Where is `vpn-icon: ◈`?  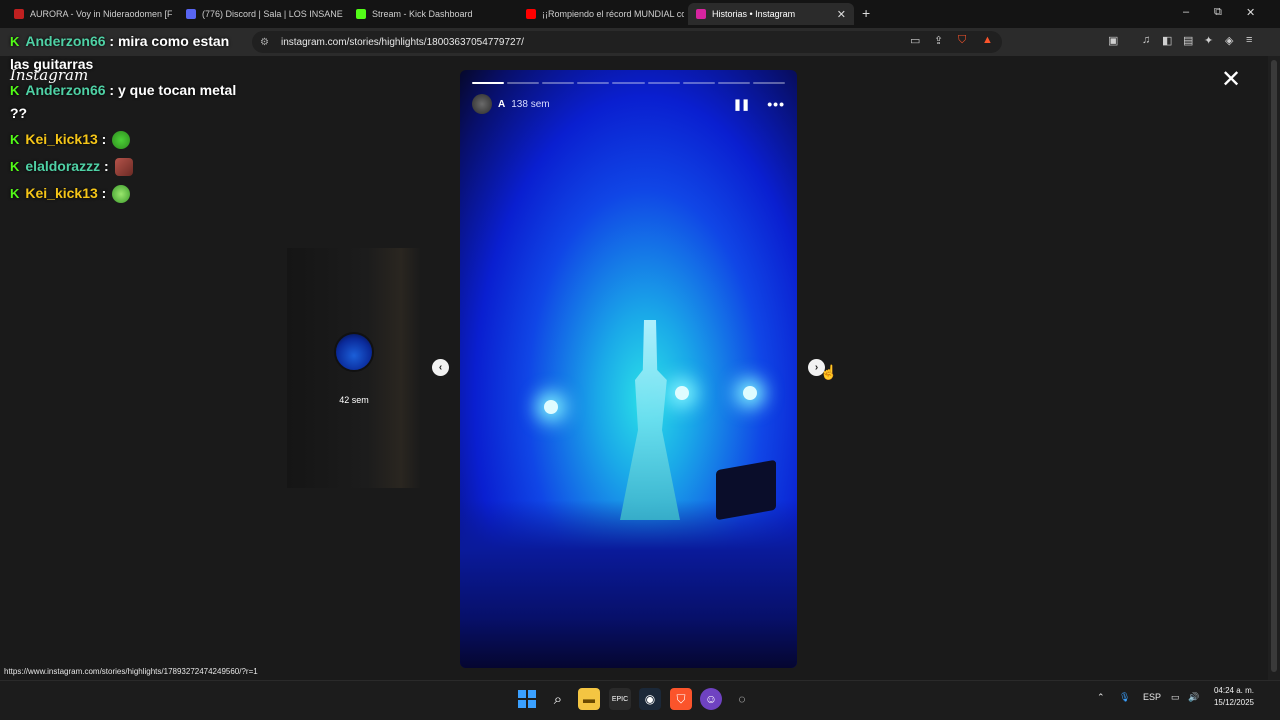 vpn-icon: ◈ is located at coordinates (1229, 40).